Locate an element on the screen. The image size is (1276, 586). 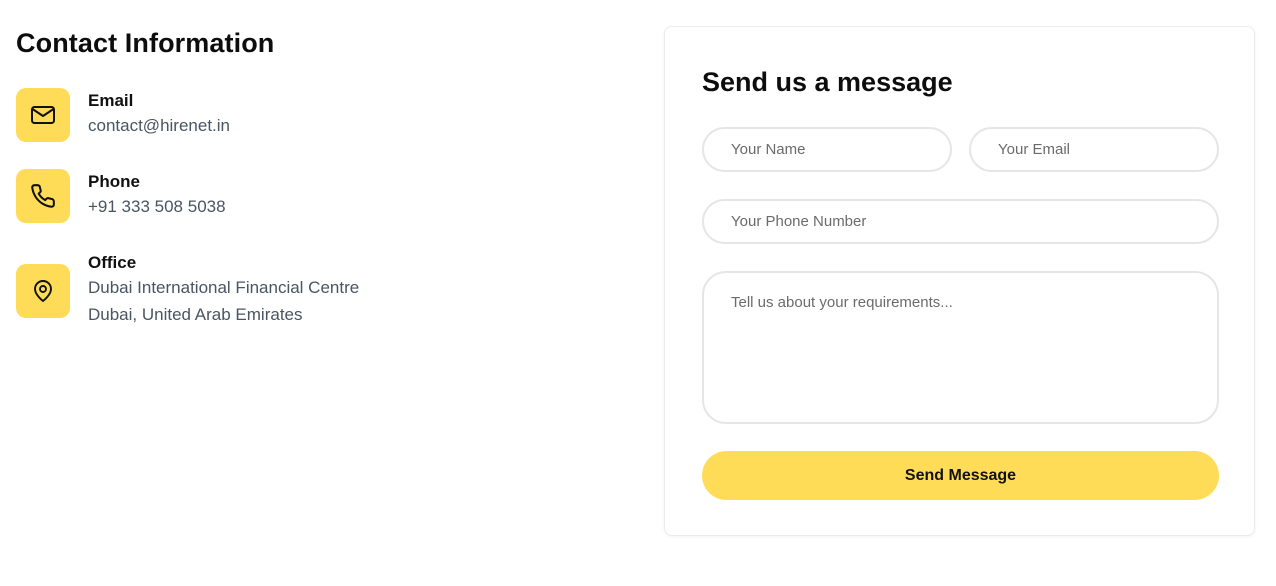
phone-value: +91 333 508 5038 is located at coordinates (157, 206).